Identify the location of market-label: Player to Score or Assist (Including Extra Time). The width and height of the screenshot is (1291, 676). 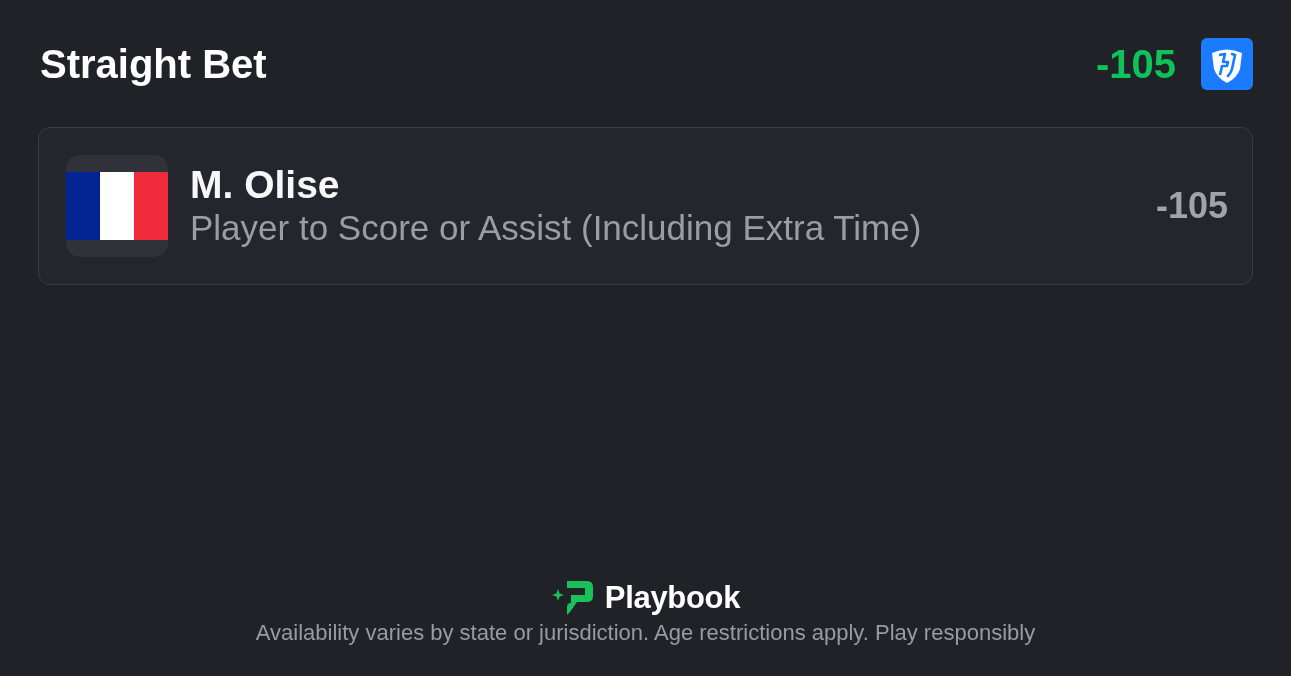
(556, 228).